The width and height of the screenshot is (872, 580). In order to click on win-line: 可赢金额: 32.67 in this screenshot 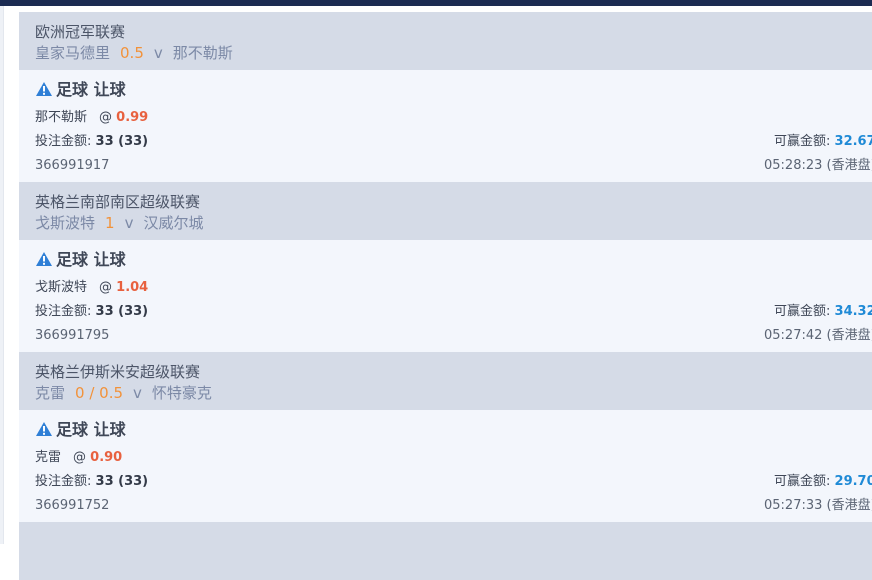, I will do `click(823, 142)`.